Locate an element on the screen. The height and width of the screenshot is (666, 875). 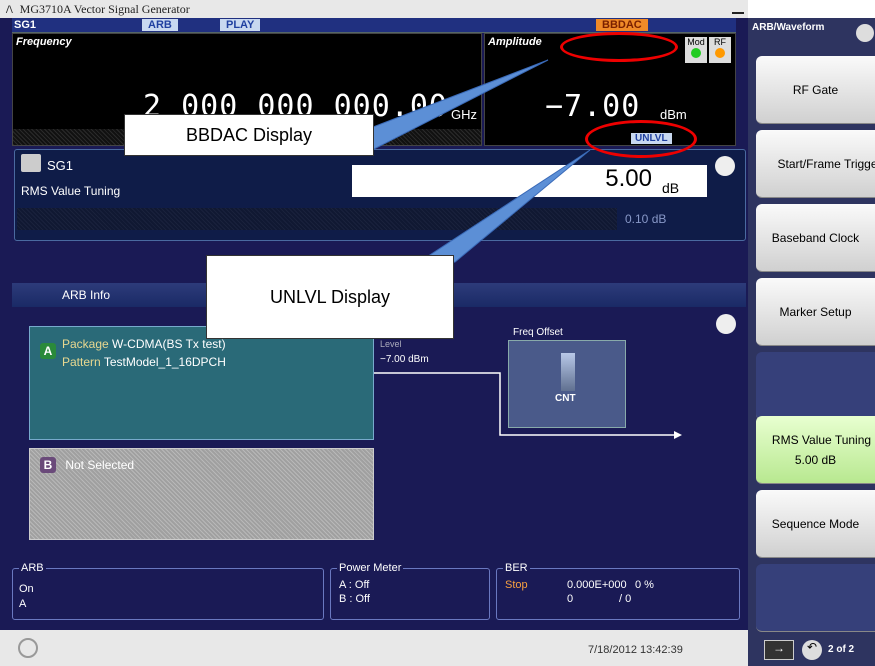
bbdac-highlight-ring is located at coordinates (619, 47).